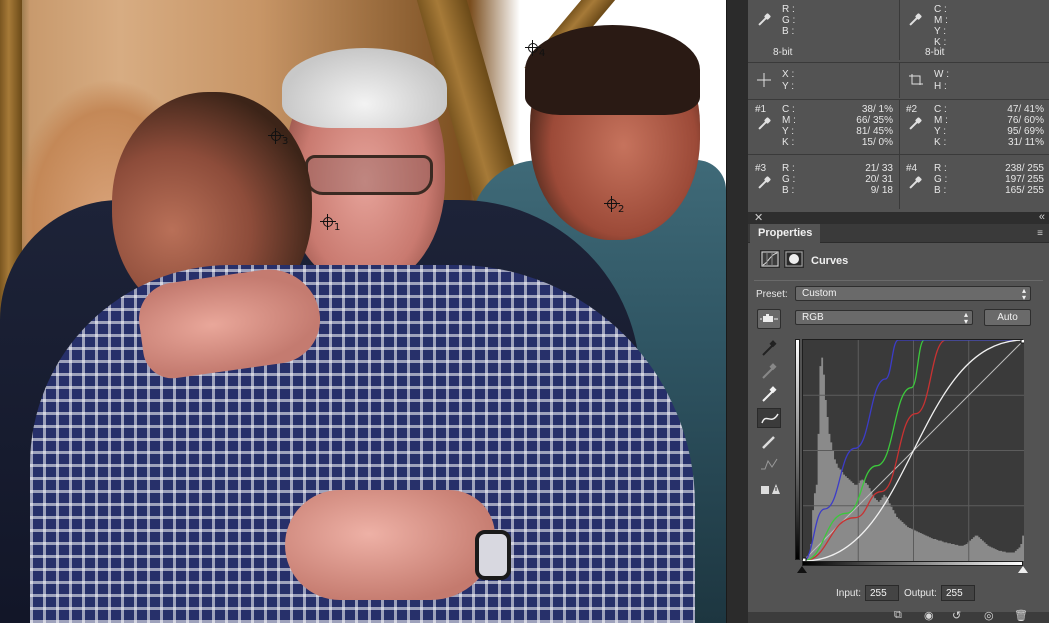 This screenshot has height=623, width=1049. What do you see at coordinates (769, 418) in the screenshot?
I see `curve-point-tool` at bounding box center [769, 418].